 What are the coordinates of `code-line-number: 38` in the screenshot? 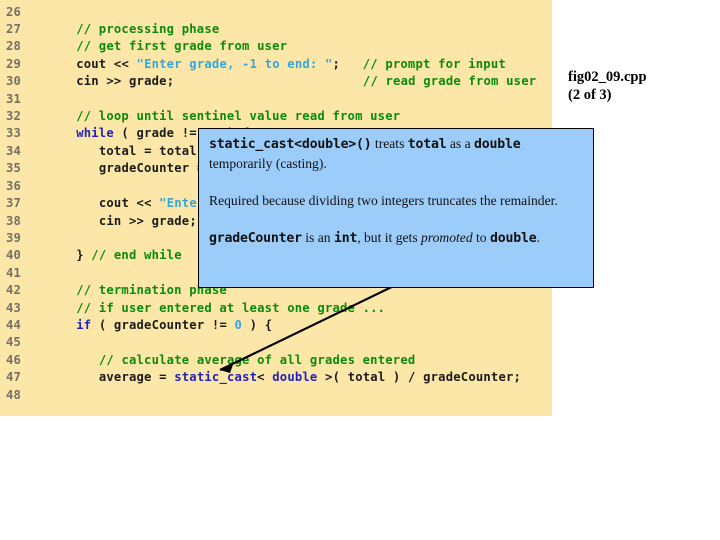 It's located at (14, 220).